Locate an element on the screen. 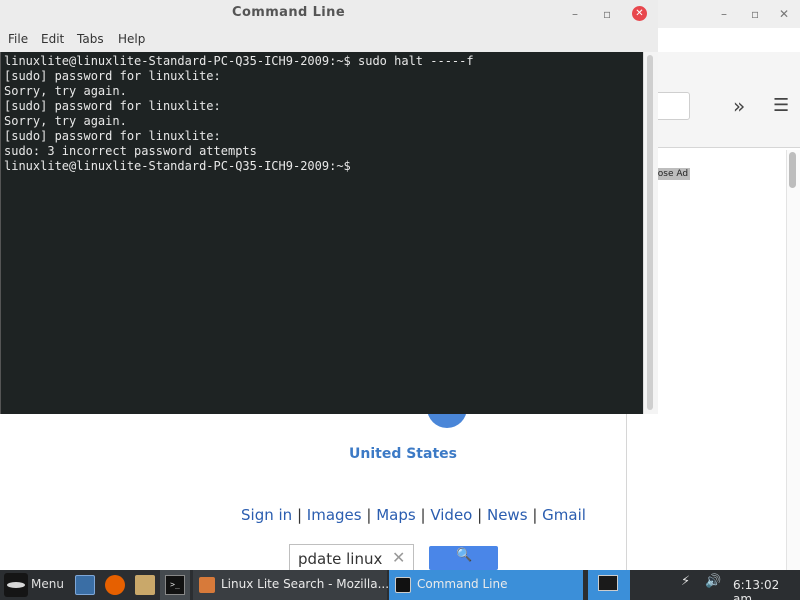 The width and height of the screenshot is (800, 600). terminal-task-icon is located at coordinates (403, 585).